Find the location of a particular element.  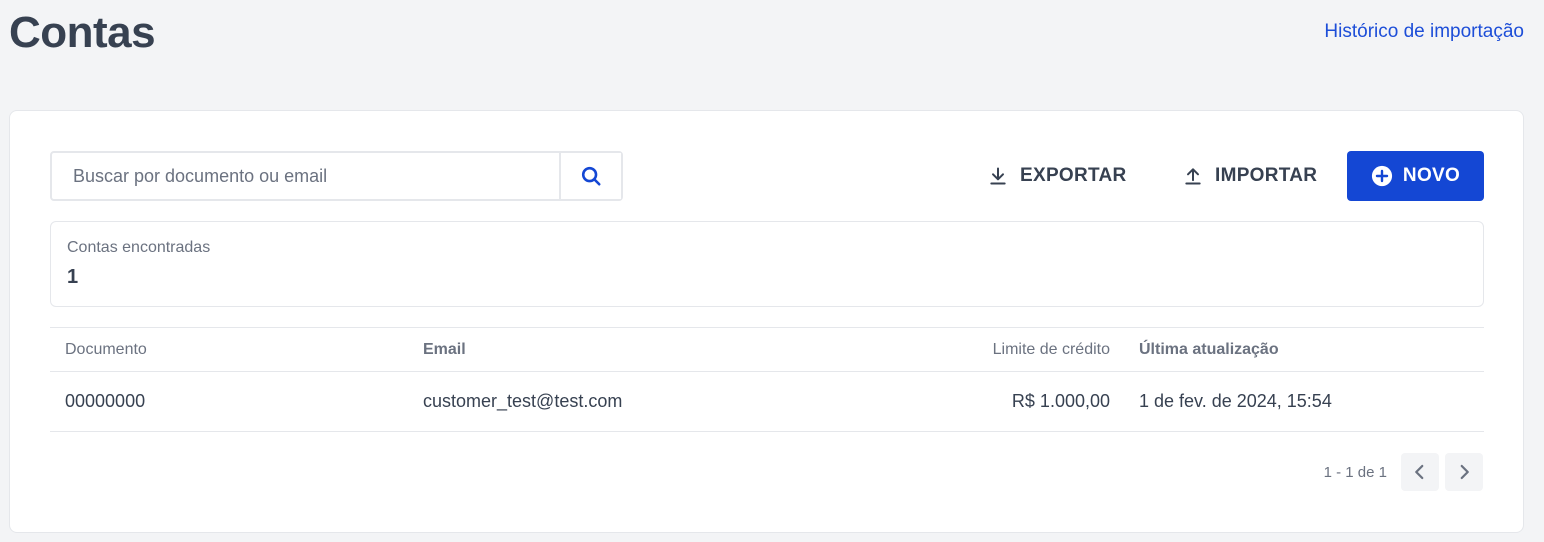

column-header-document: Documento is located at coordinates (106, 349).